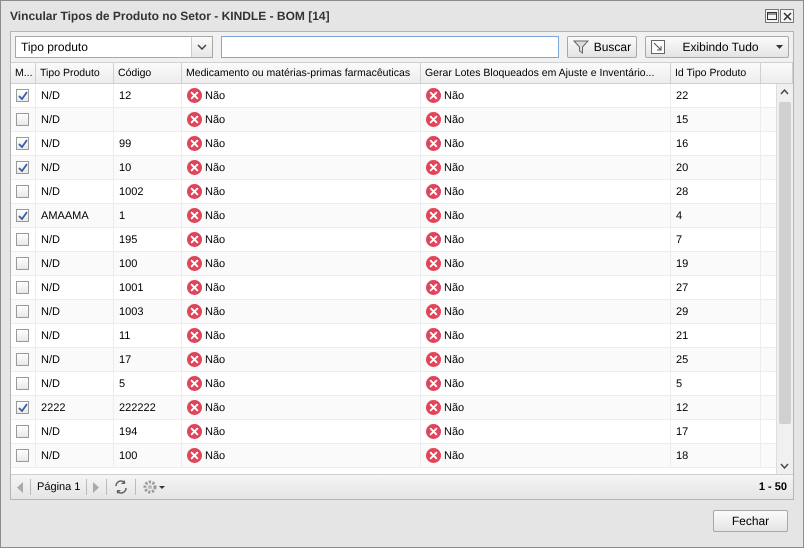  What do you see at coordinates (128, 432) in the screenshot?
I see `table-cell: 194` at bounding box center [128, 432].